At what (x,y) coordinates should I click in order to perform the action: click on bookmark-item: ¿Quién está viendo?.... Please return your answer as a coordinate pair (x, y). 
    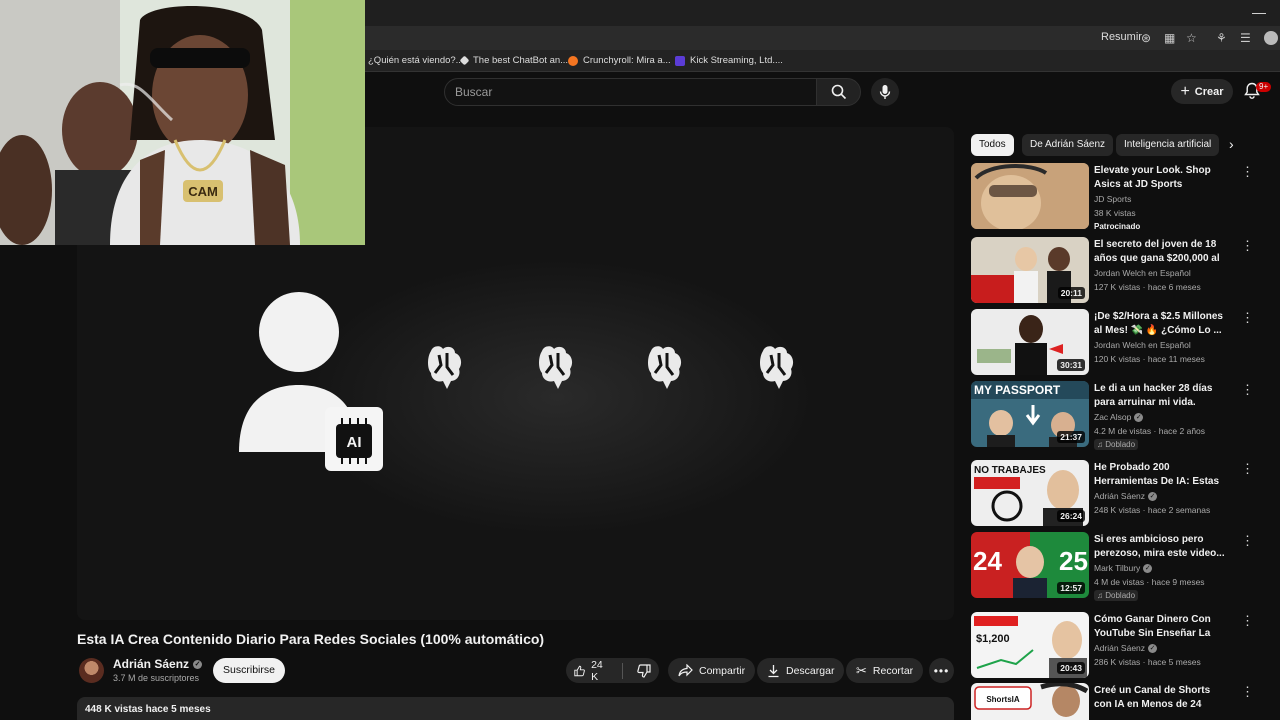
    Looking at the image, I should click on (416, 60).